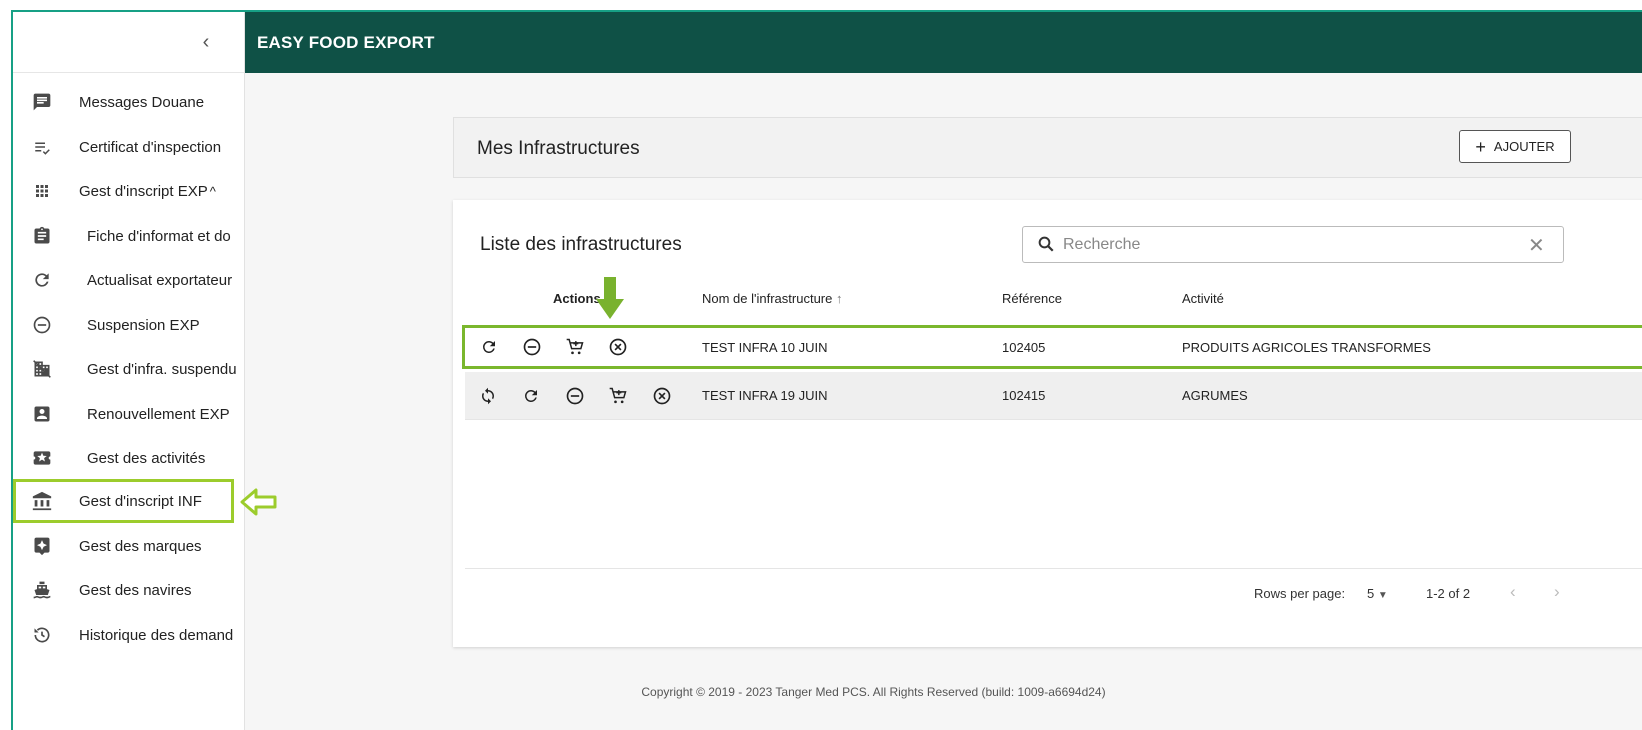 This screenshot has width=1642, height=730. I want to click on sidebar-item-gest-activites: Gest des activités, so click(129, 458).